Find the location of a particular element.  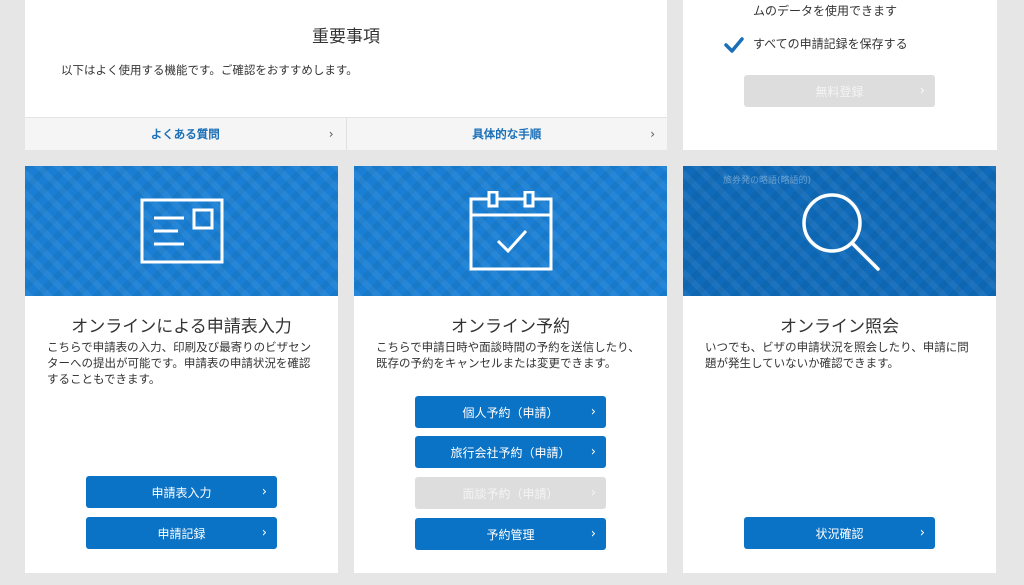

button-label: 個人予約（申請） is located at coordinates (510, 412).